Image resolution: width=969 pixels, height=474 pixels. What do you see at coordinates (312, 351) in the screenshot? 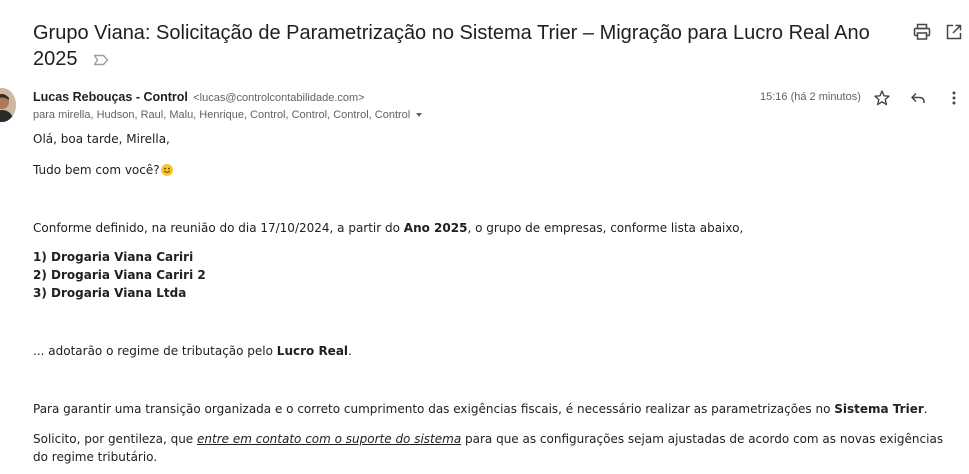
I see `p2-lucro-real: Lucro Real` at bounding box center [312, 351].